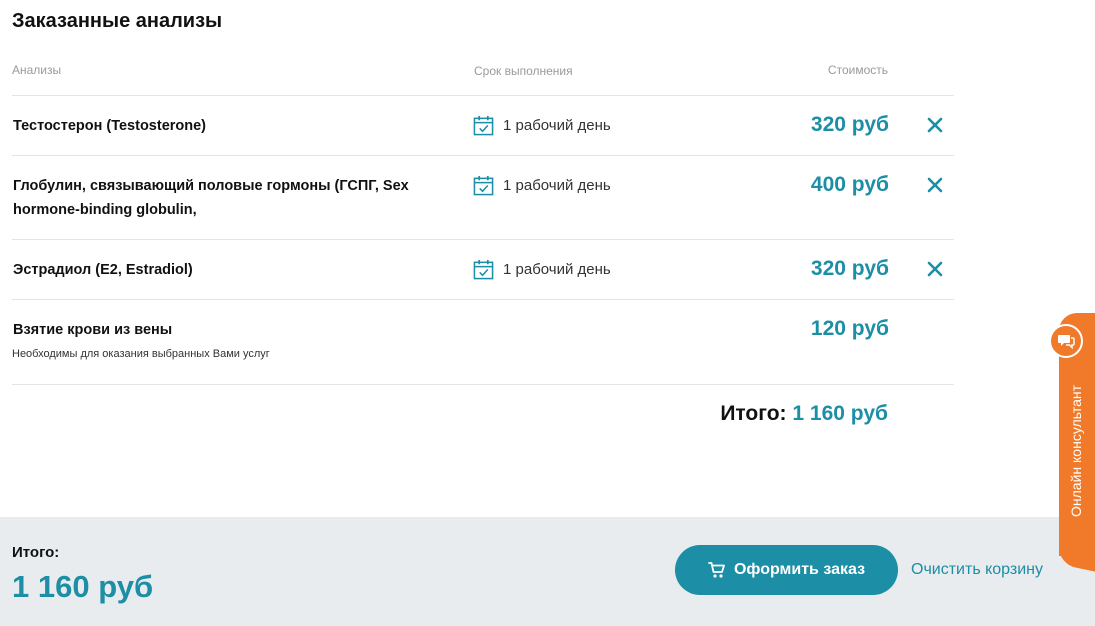  What do you see at coordinates (523, 71) in the screenshot?
I see `header-term: Срок выполнения` at bounding box center [523, 71].